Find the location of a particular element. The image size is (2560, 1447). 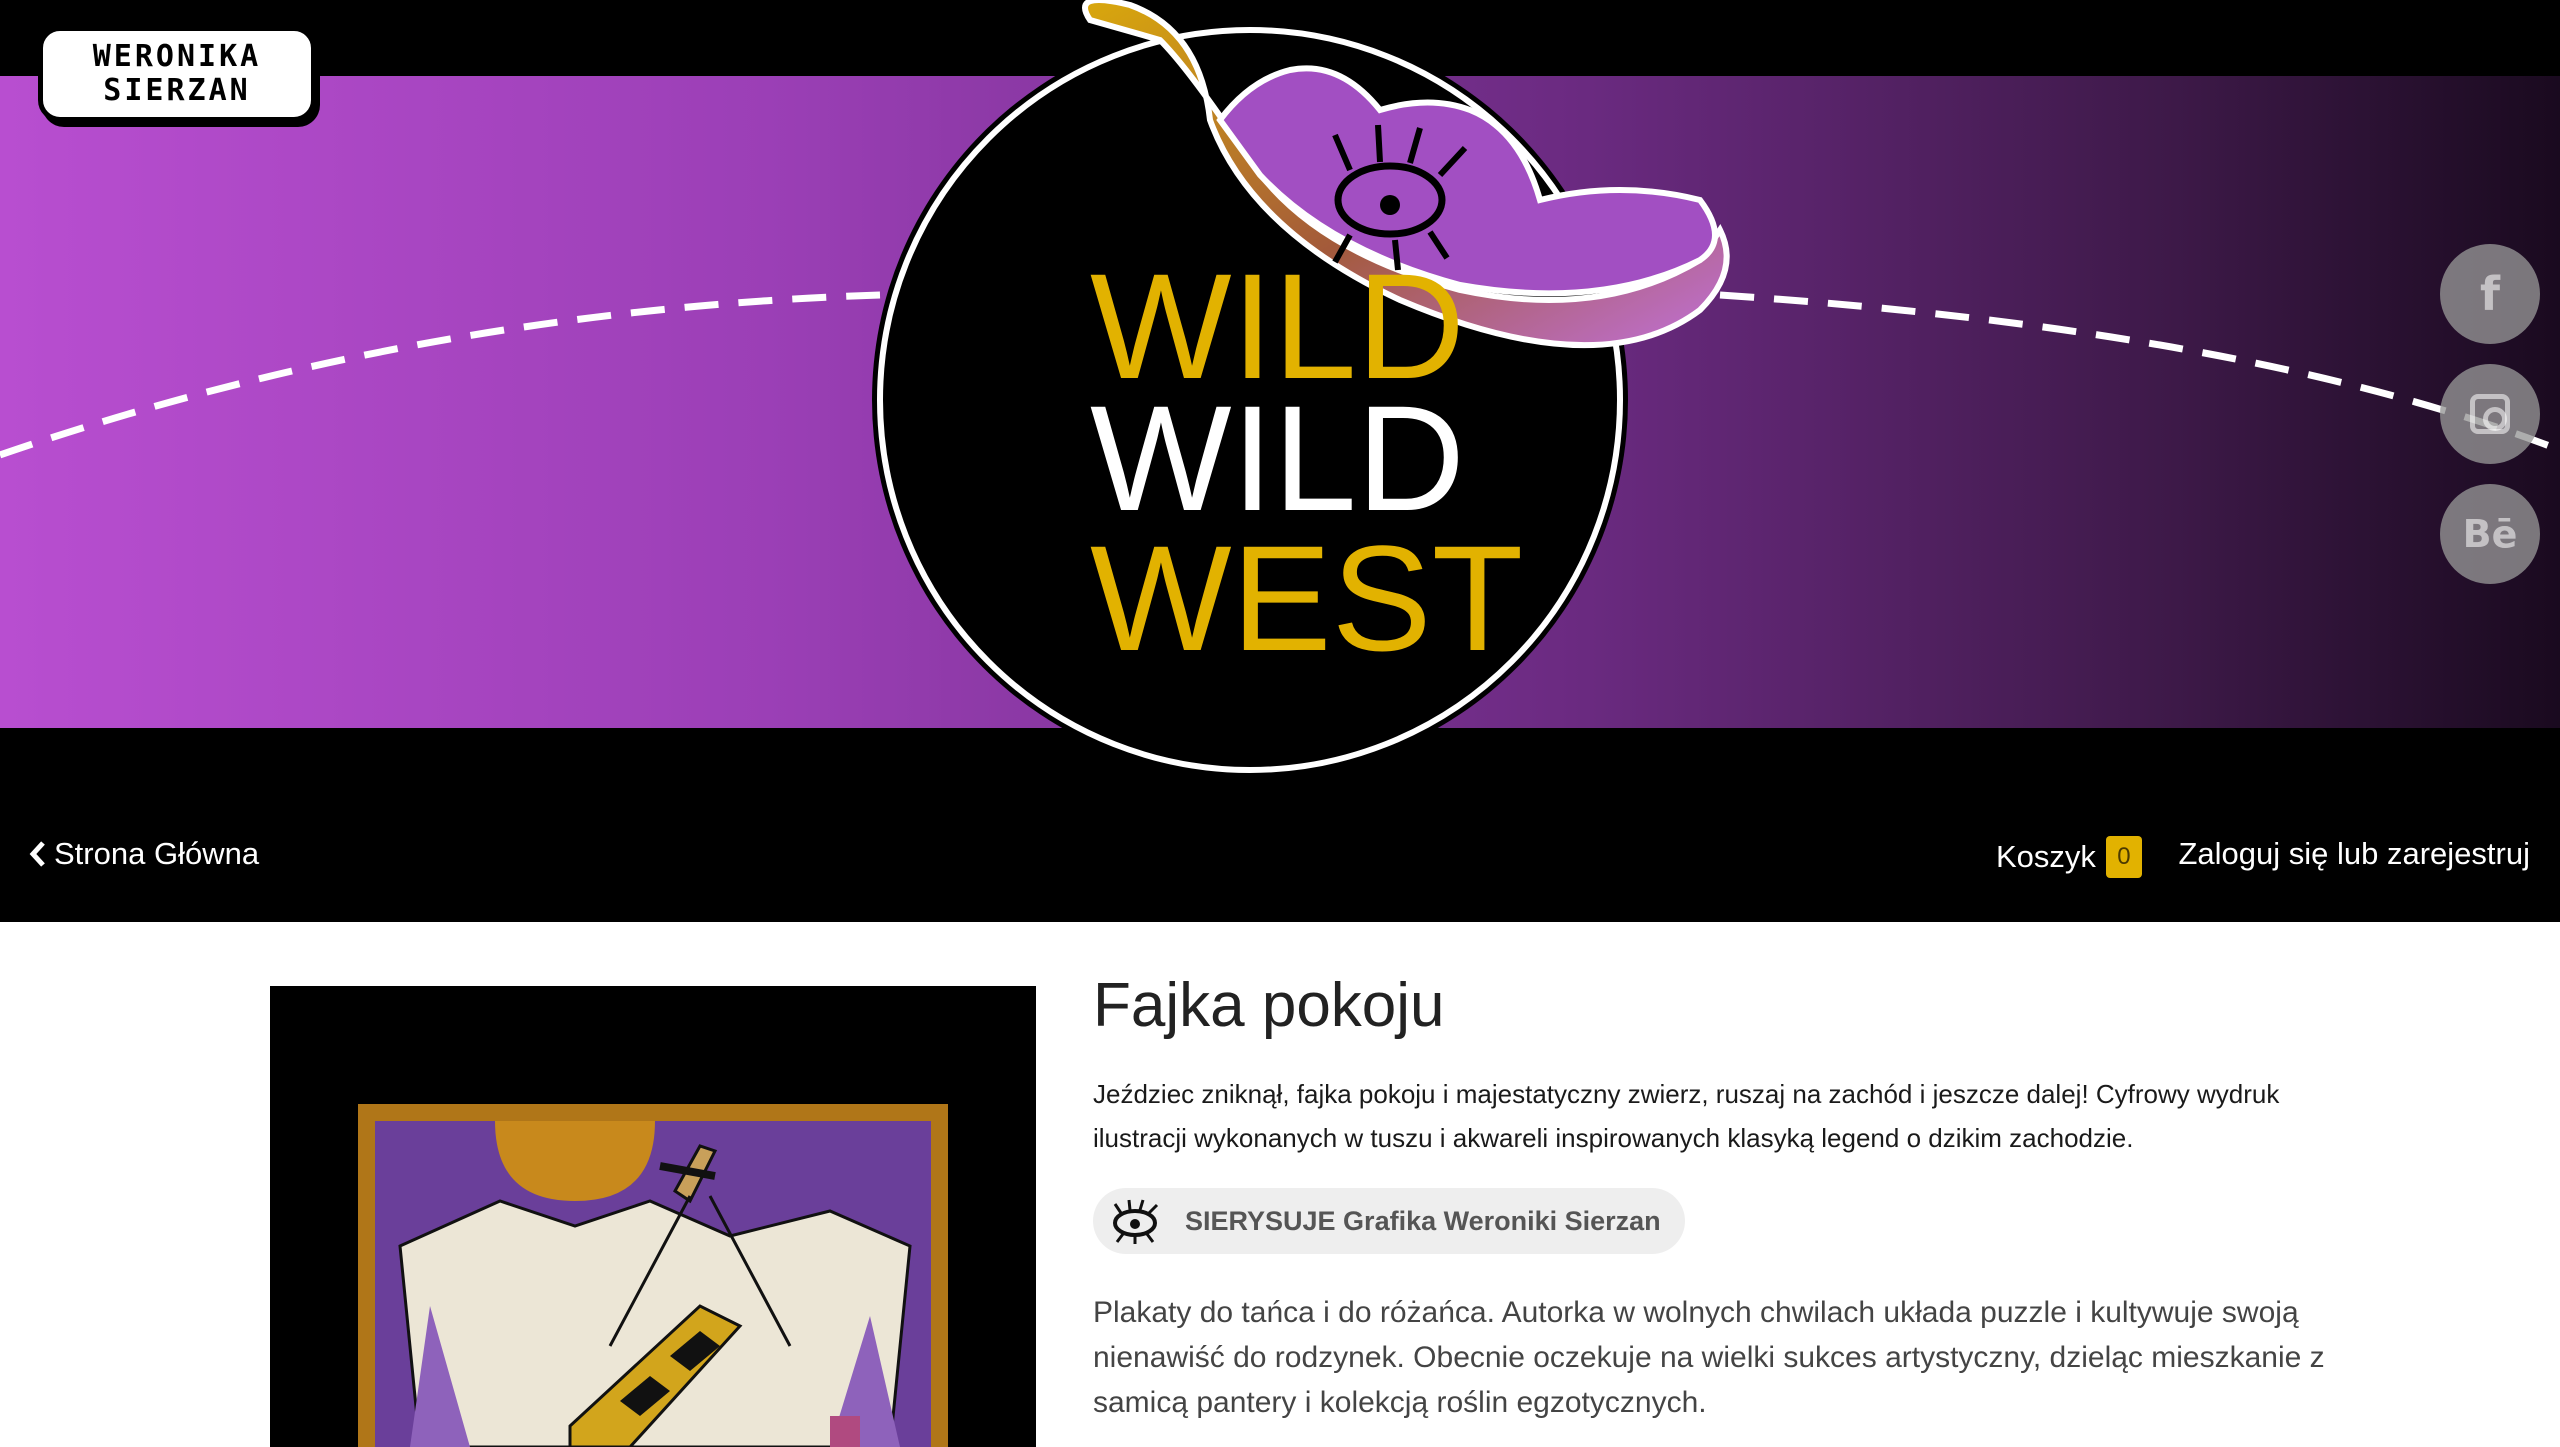

instagram-icon is located at coordinates (2490, 414).